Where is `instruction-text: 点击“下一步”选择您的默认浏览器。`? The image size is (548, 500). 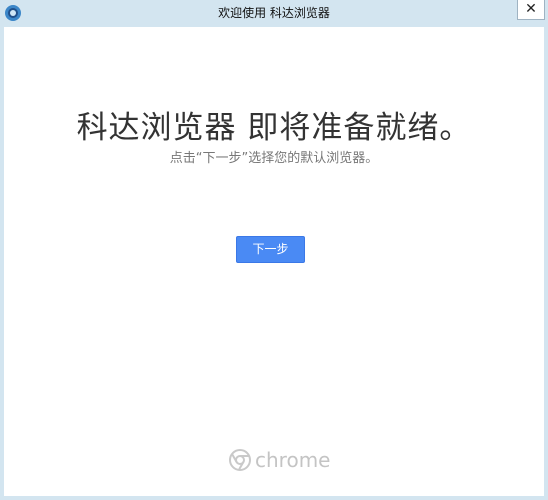 instruction-text: 点击“下一步”选择您的默认浏览器。 is located at coordinates (274, 158).